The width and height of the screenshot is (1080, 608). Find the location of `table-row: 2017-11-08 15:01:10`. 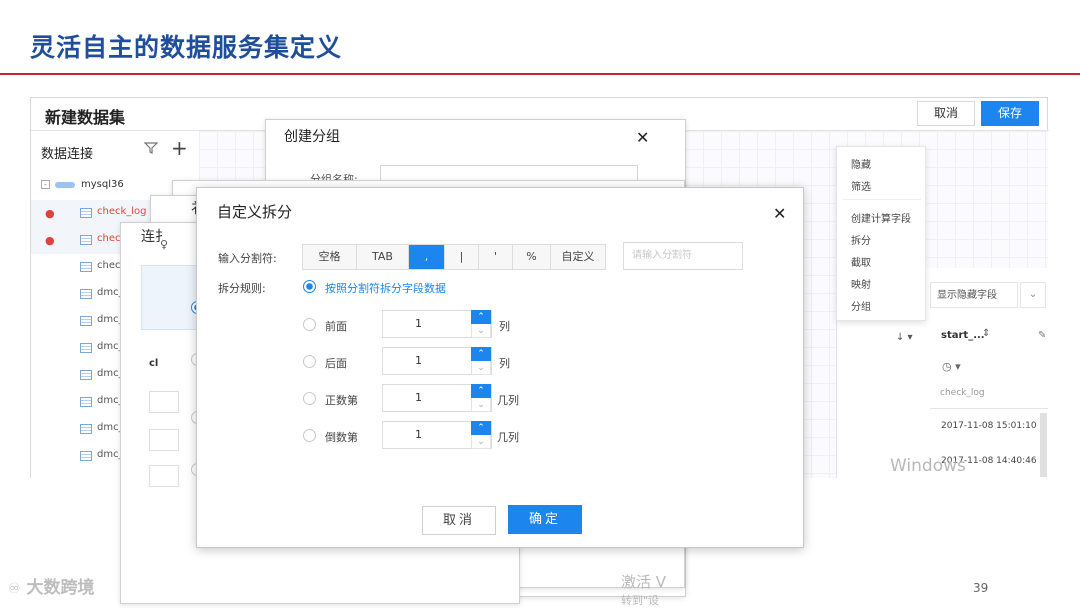

table-row: 2017-11-08 15:01:10 is located at coordinates (989, 426).